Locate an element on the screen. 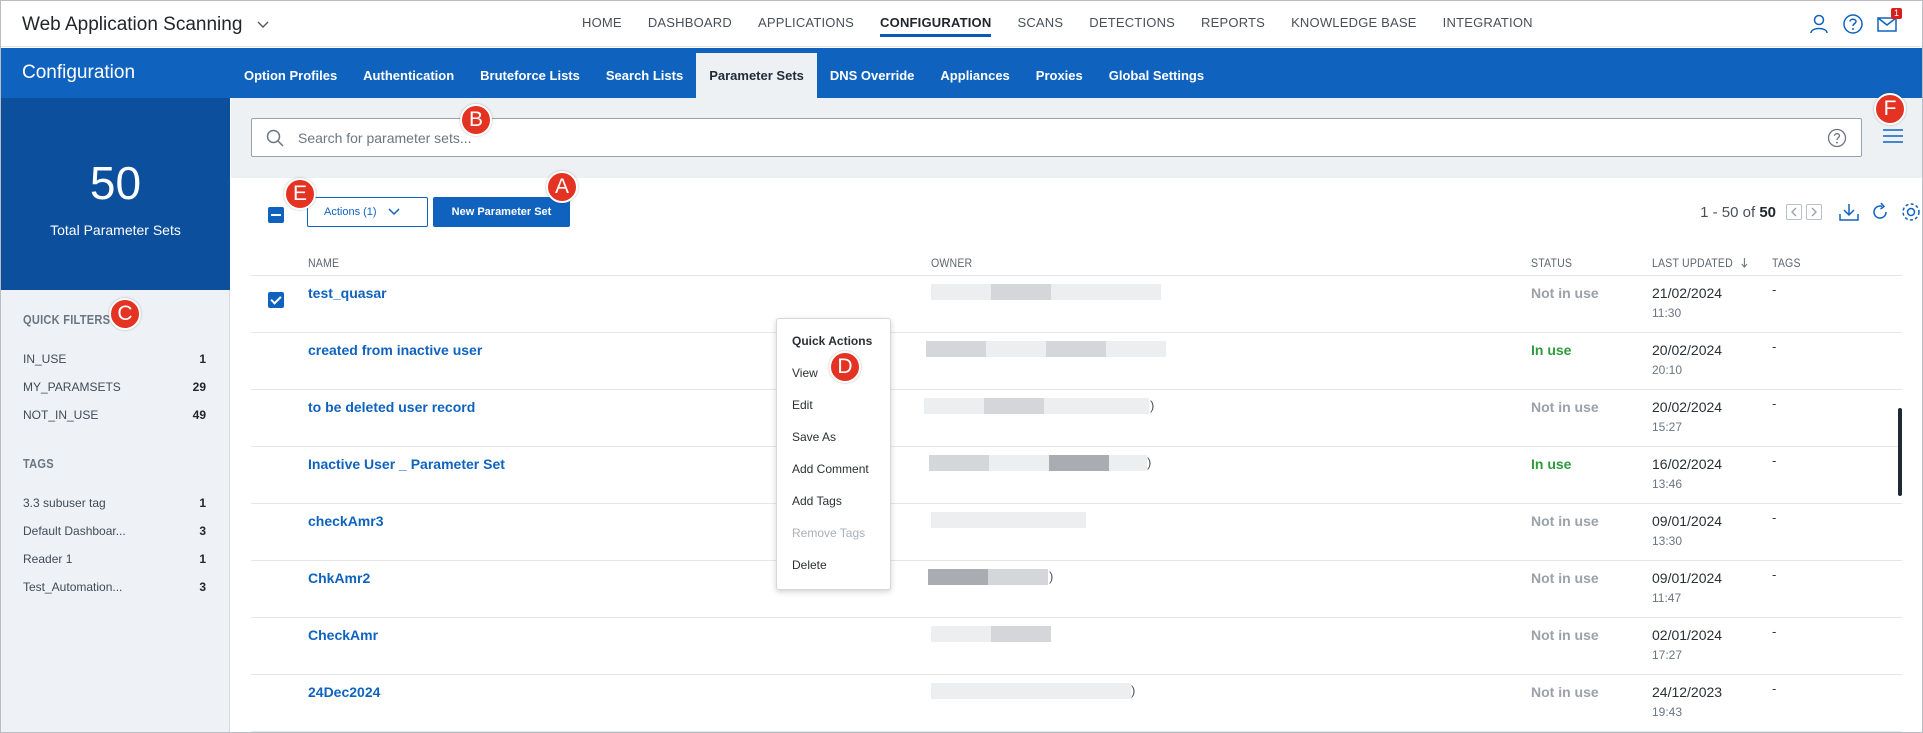 Image resolution: width=1923 pixels, height=733 pixels. gear-icon is located at coordinates (1911, 212).